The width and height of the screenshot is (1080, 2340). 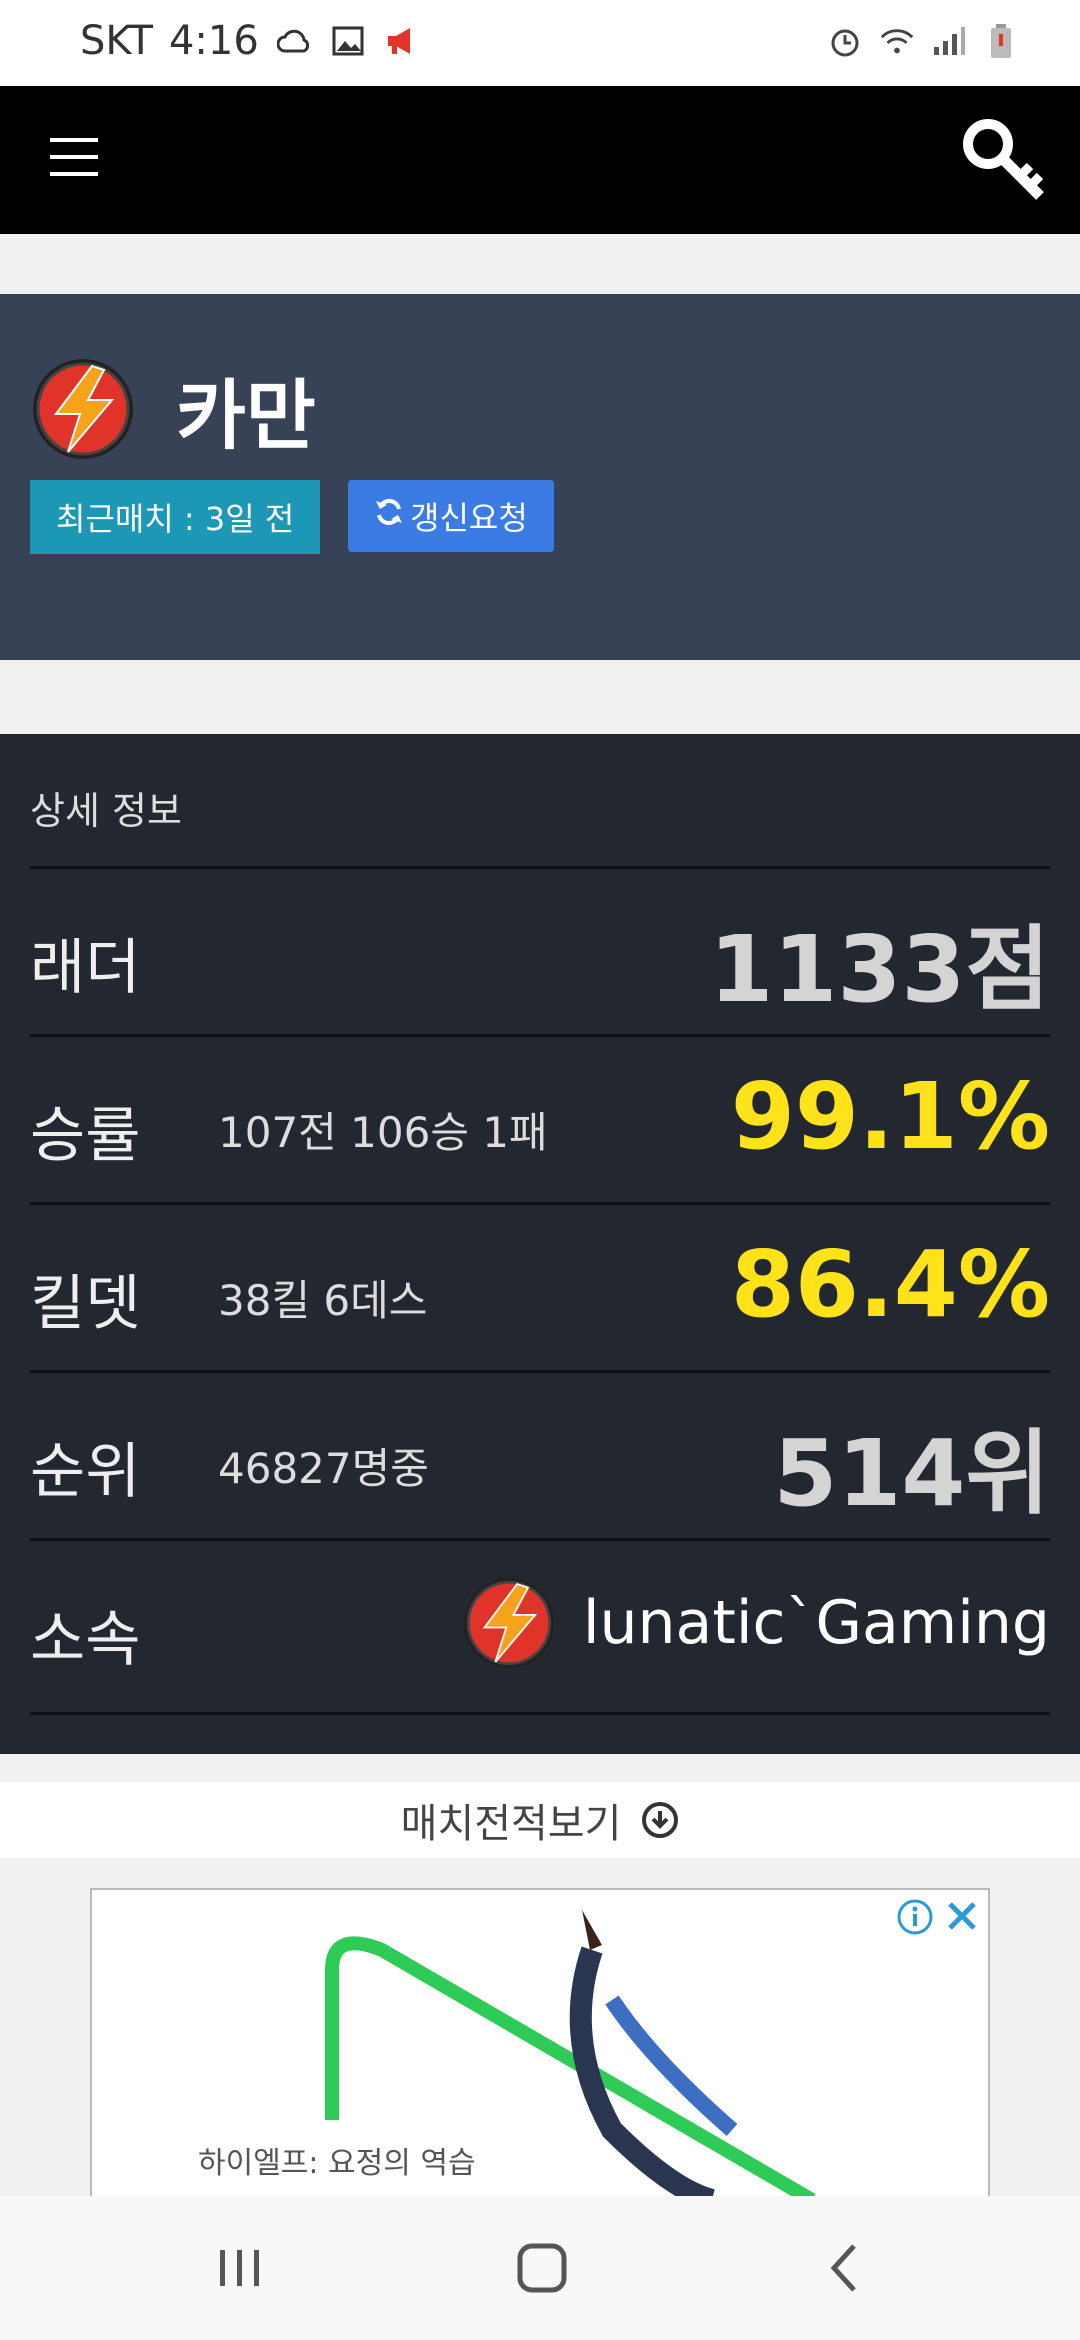 I want to click on status-right, so click(x=923, y=41).